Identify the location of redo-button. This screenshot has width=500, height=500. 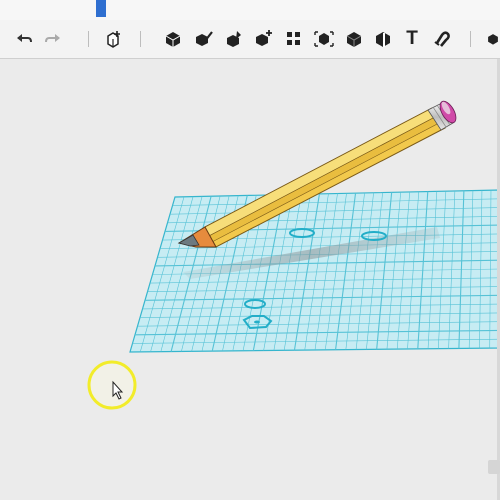
(53, 39).